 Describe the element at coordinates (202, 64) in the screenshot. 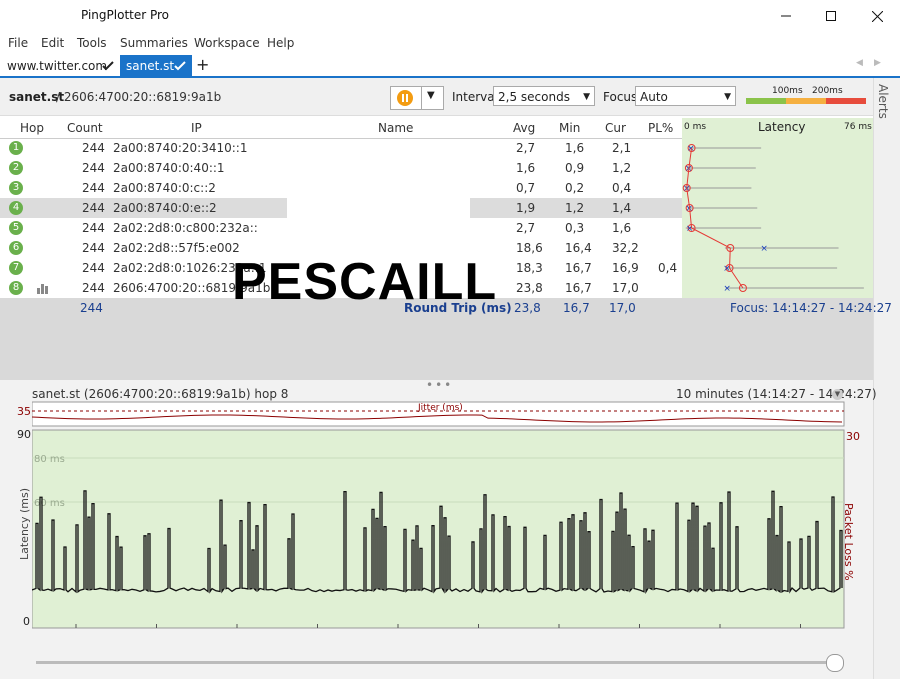

I see `add-tab-icon: +` at that location.